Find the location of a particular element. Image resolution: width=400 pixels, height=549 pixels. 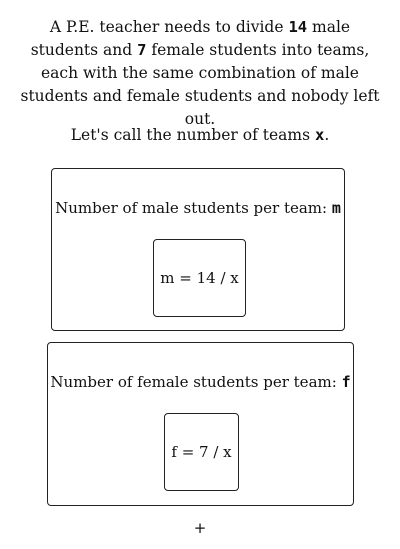

teams-definition: Let's call the number of teams x. is located at coordinates (200, 135).